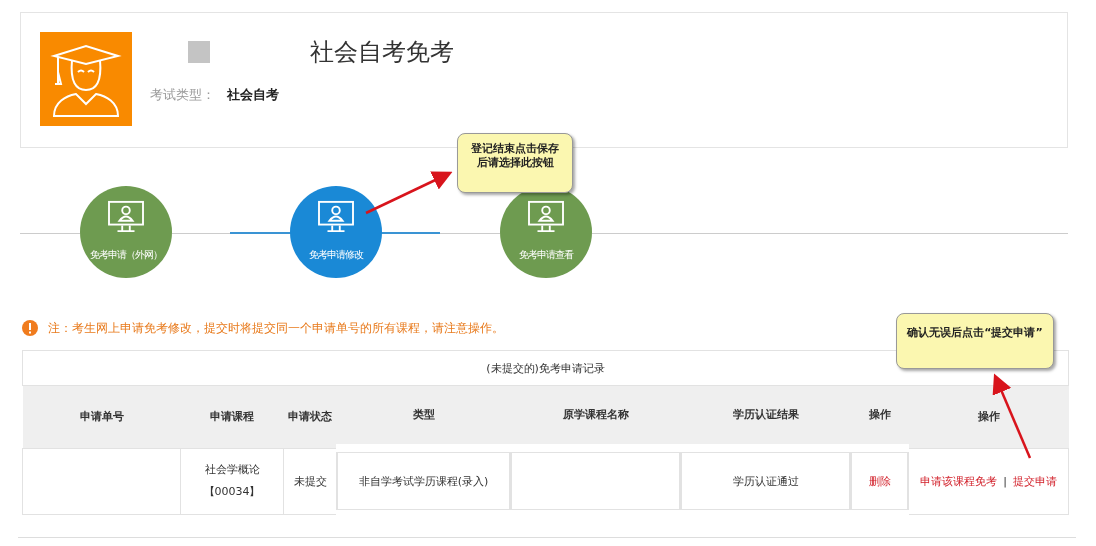 The width and height of the screenshot is (1096, 546). I want to click on warning-icon, so click(30, 328).